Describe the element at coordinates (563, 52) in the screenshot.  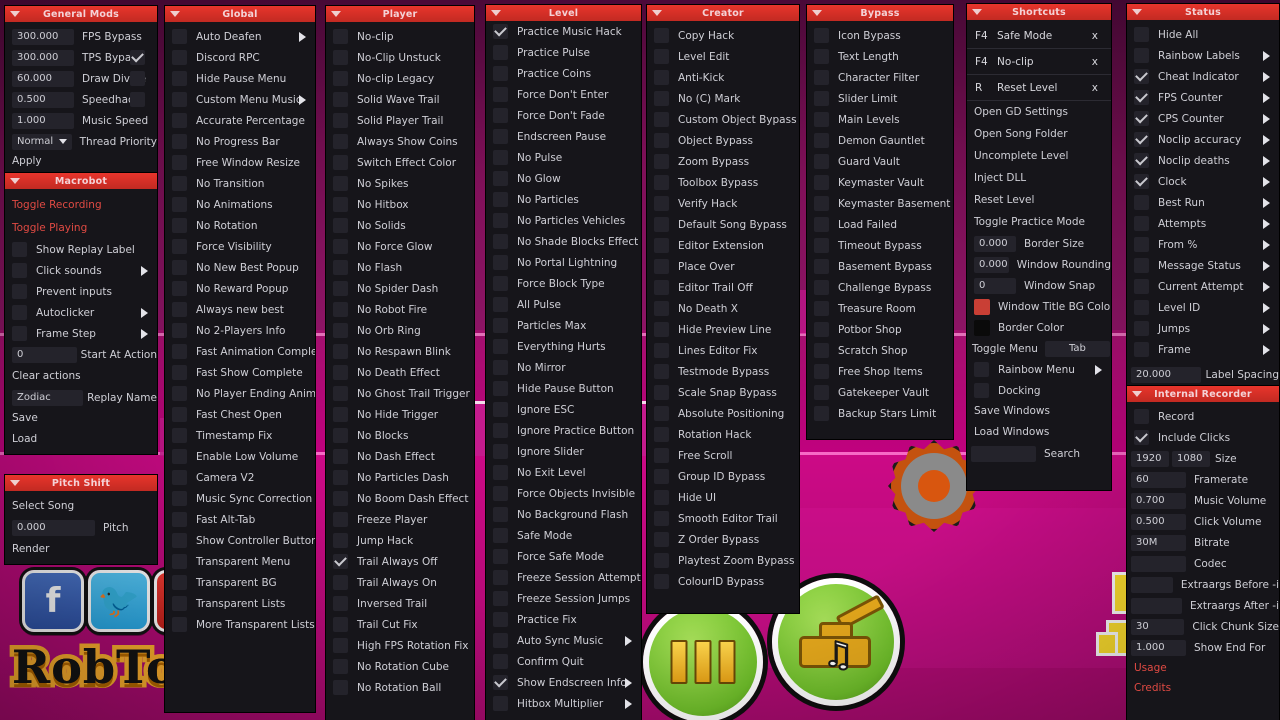
I see `list-item: Practice Pulse` at that location.